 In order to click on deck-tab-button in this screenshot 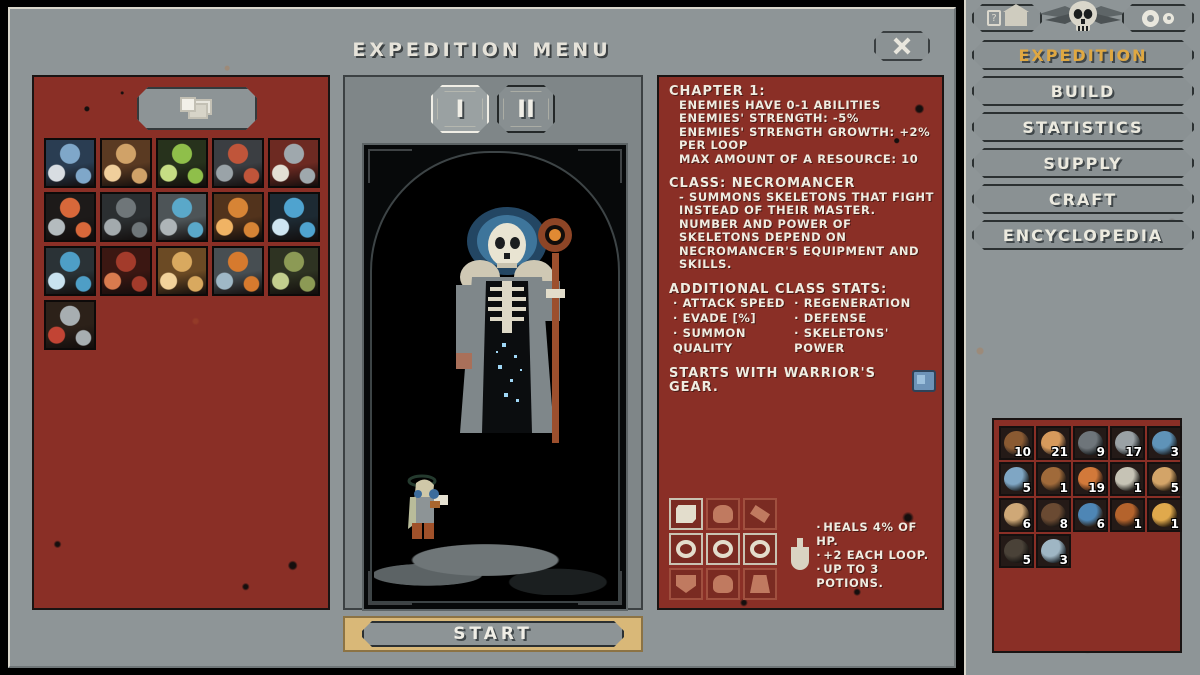, I will do `click(197, 108)`.